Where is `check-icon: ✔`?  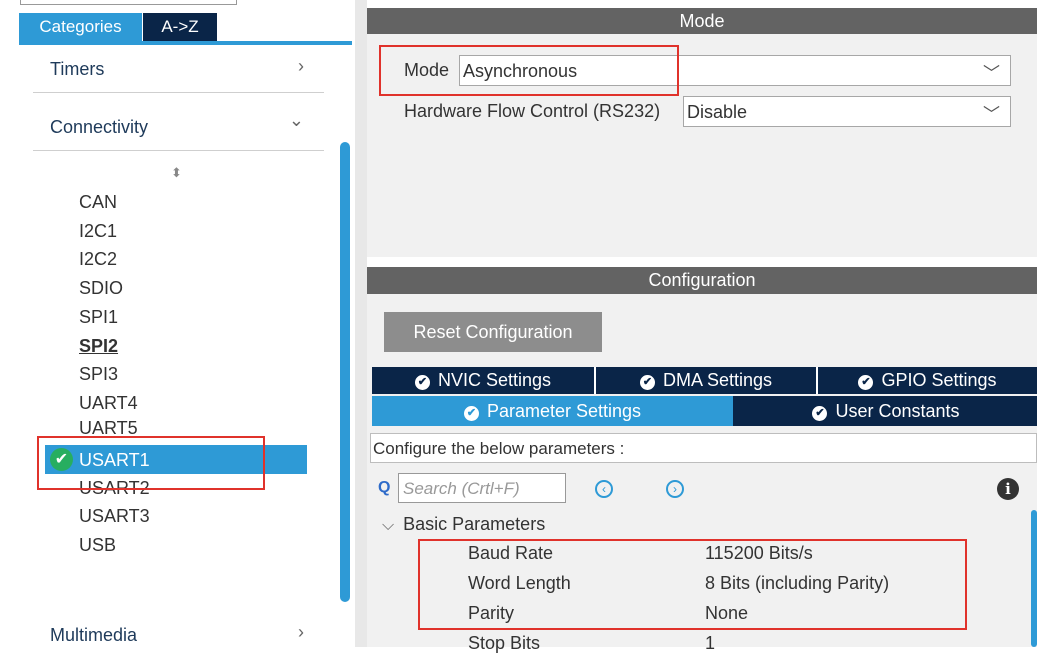
check-icon: ✔ is located at coordinates (61, 459).